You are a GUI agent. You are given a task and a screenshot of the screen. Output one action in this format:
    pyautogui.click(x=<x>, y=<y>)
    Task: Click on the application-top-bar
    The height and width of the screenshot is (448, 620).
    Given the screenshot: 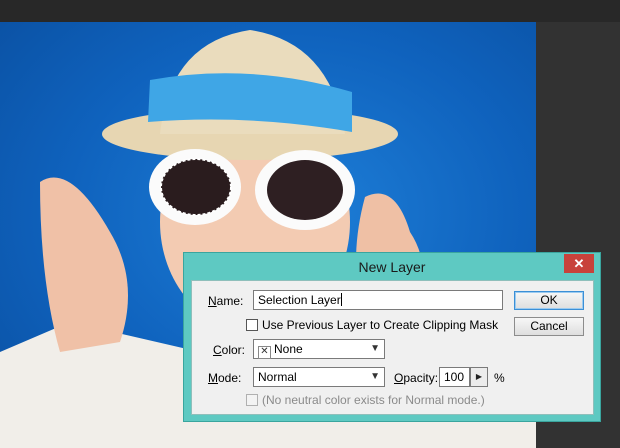 What is the action you would take?
    pyautogui.click(x=310, y=11)
    